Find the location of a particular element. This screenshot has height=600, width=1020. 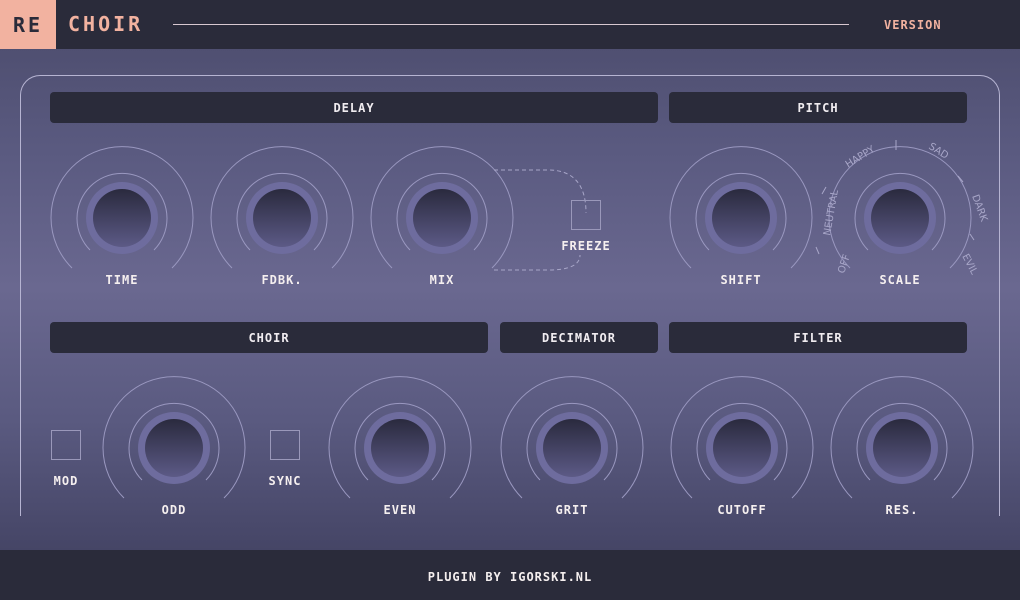

scale-options: OFF NEUTRAL HAPPY SAD DARK EVIL is located at coordinates (902, 208).